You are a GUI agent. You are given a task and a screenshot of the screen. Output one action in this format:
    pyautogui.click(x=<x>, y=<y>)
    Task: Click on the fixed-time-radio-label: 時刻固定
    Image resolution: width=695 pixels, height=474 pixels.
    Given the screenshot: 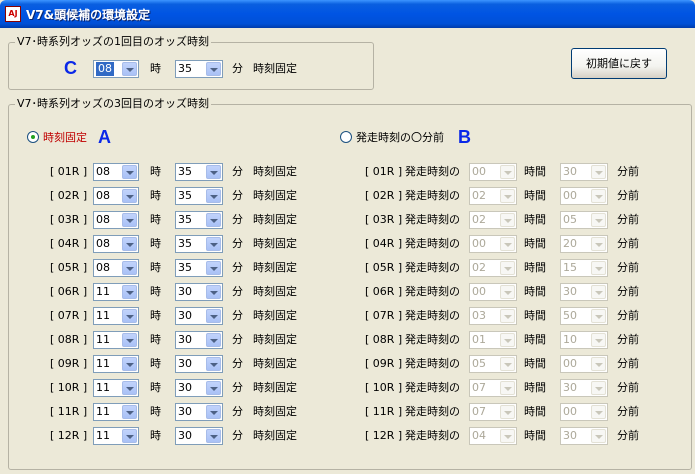 What is the action you would take?
    pyautogui.click(x=65, y=138)
    